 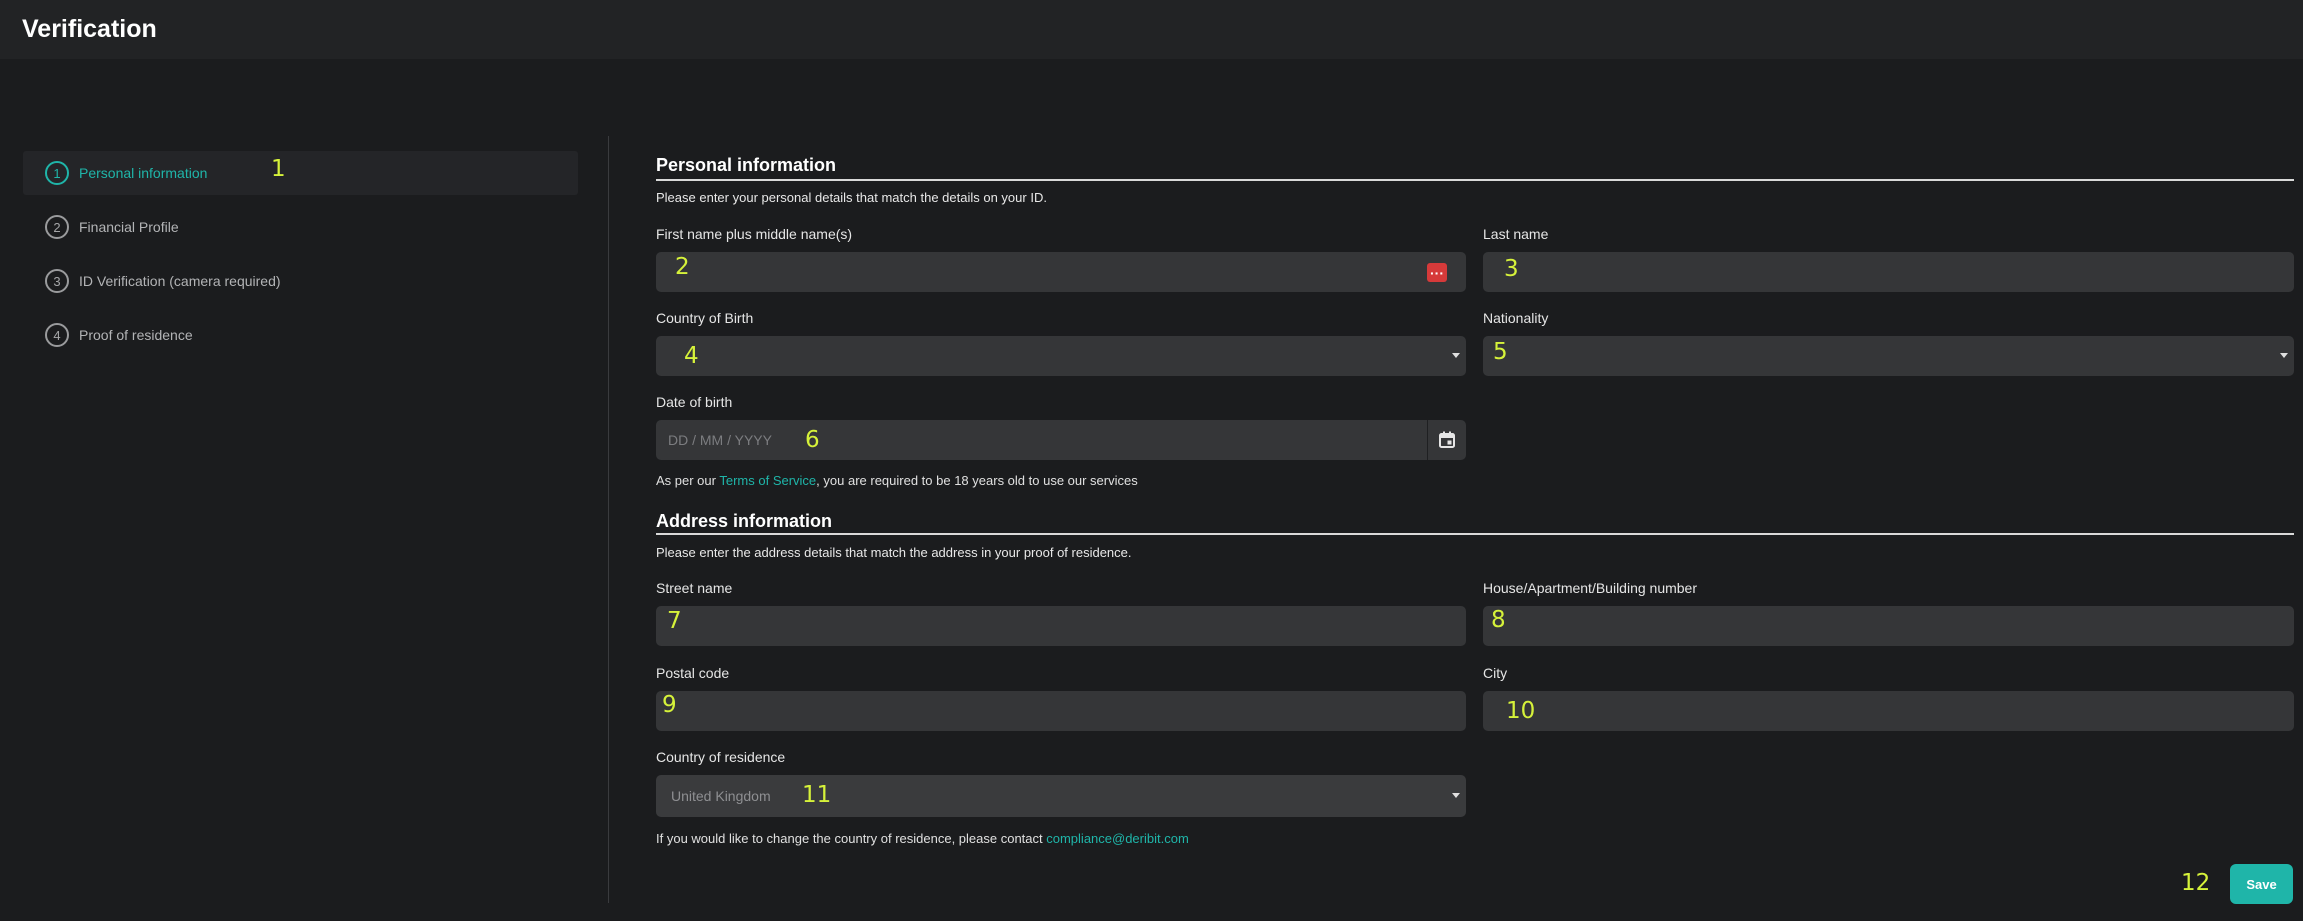 I want to click on city-label: City, so click(x=1495, y=673).